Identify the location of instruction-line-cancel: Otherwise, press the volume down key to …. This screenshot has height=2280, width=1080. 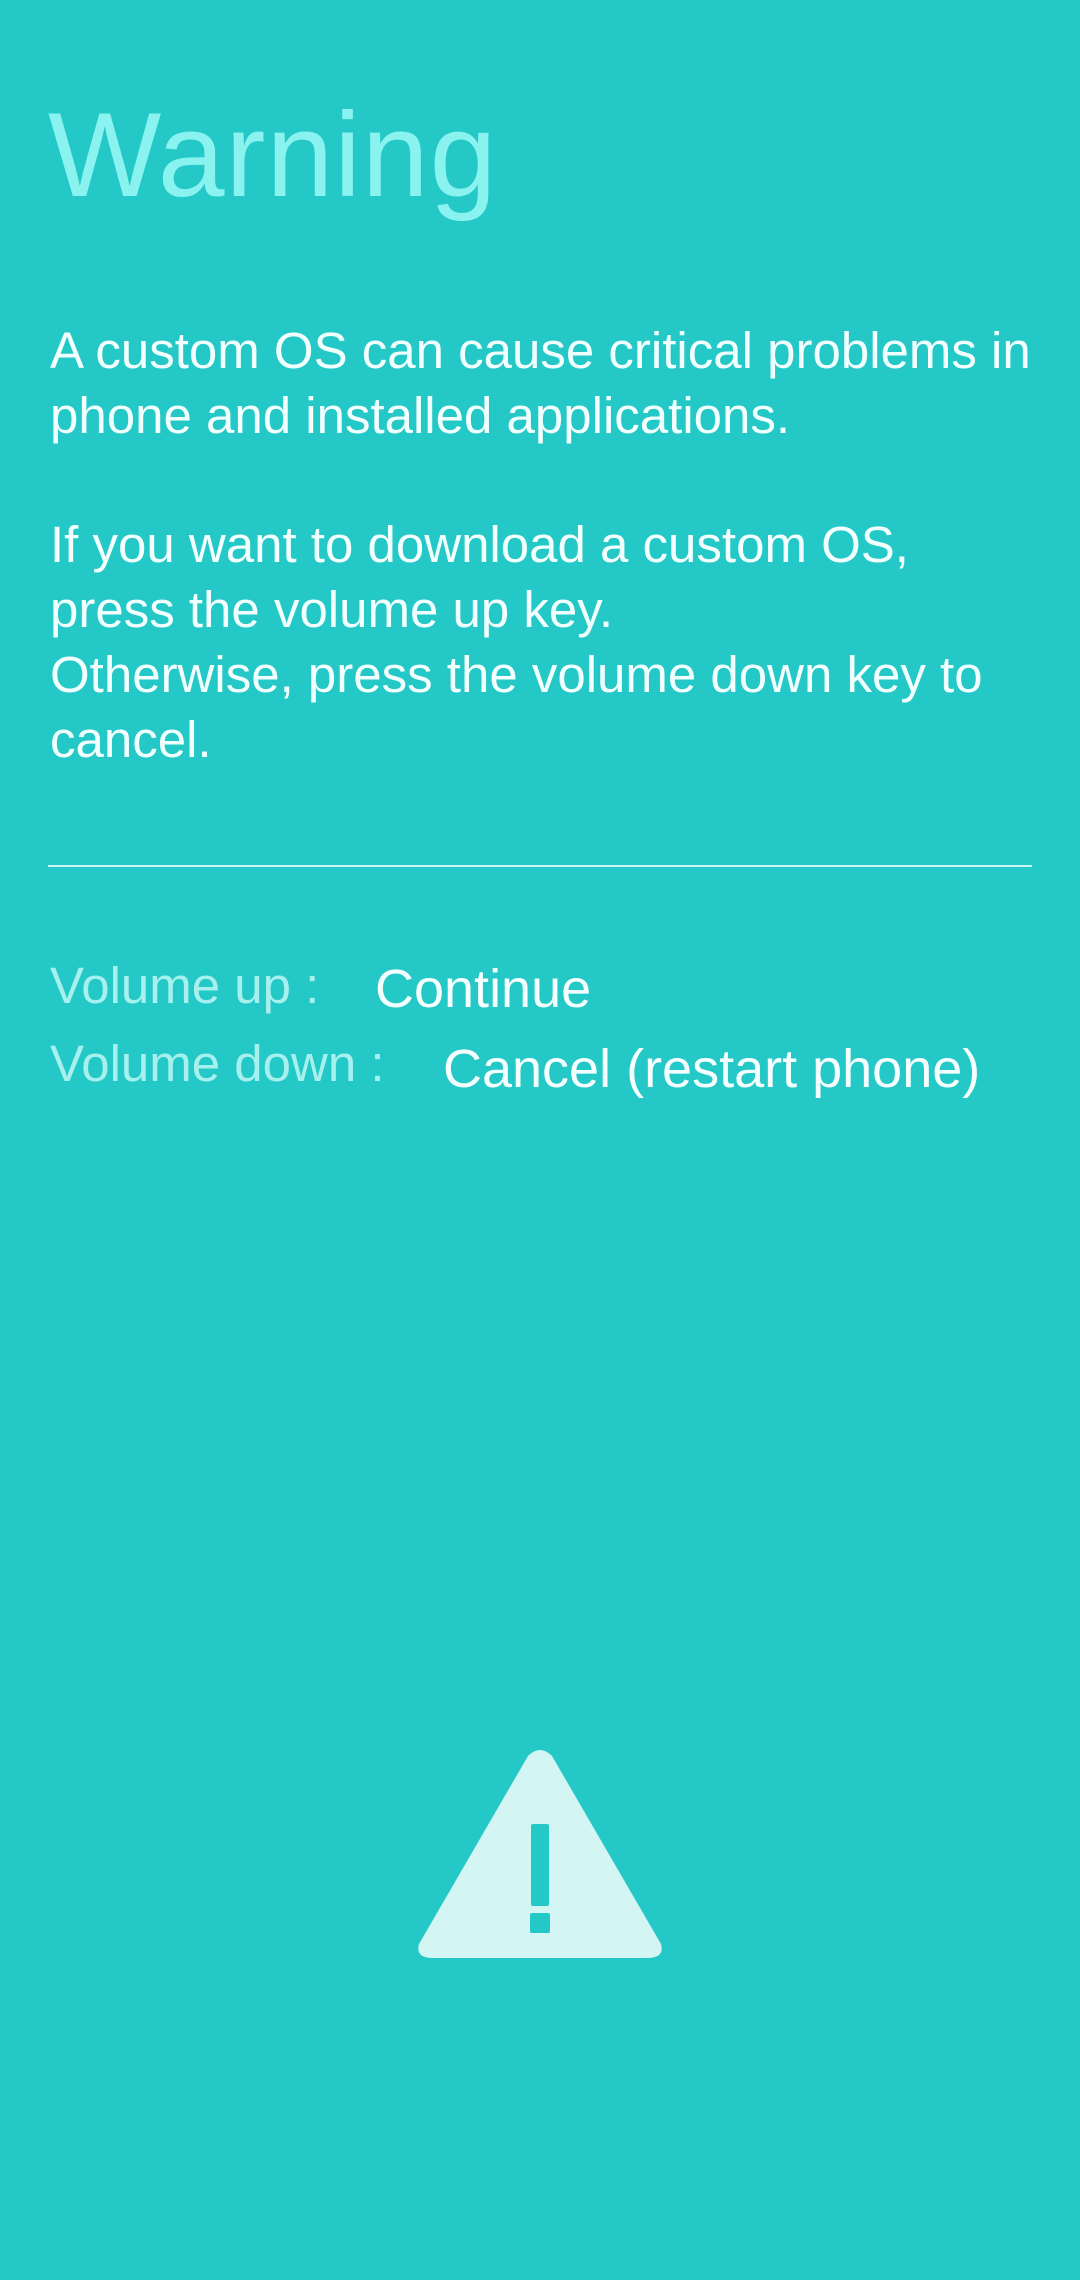
(516, 707).